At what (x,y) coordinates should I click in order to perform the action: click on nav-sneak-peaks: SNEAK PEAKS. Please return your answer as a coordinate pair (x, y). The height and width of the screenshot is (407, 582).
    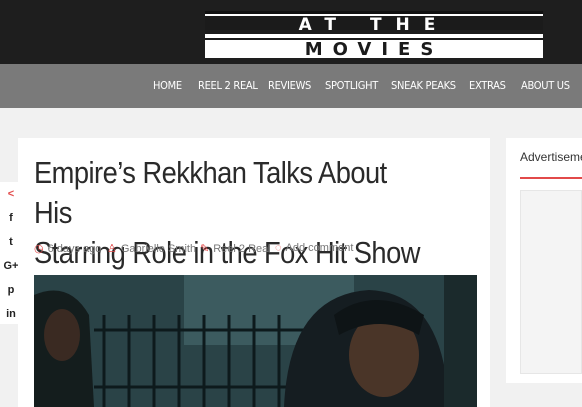
    Looking at the image, I should click on (423, 86).